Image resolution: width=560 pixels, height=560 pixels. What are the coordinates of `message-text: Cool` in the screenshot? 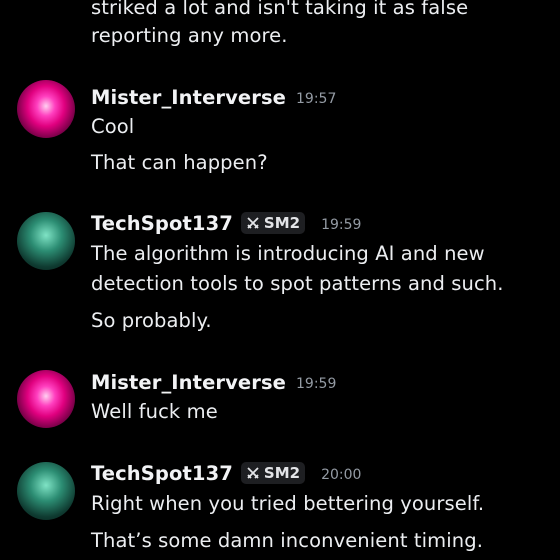 It's located at (113, 126).